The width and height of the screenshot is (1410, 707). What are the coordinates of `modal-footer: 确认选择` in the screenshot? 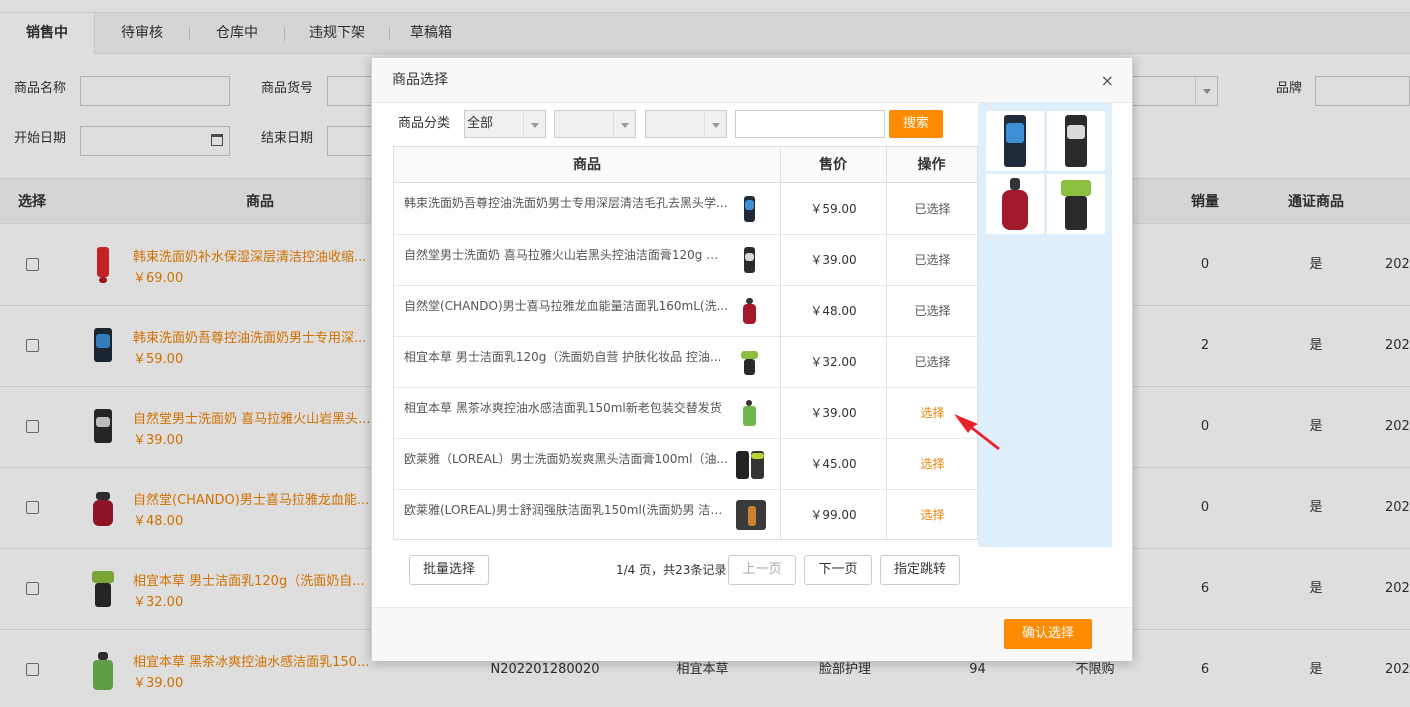 It's located at (752, 634).